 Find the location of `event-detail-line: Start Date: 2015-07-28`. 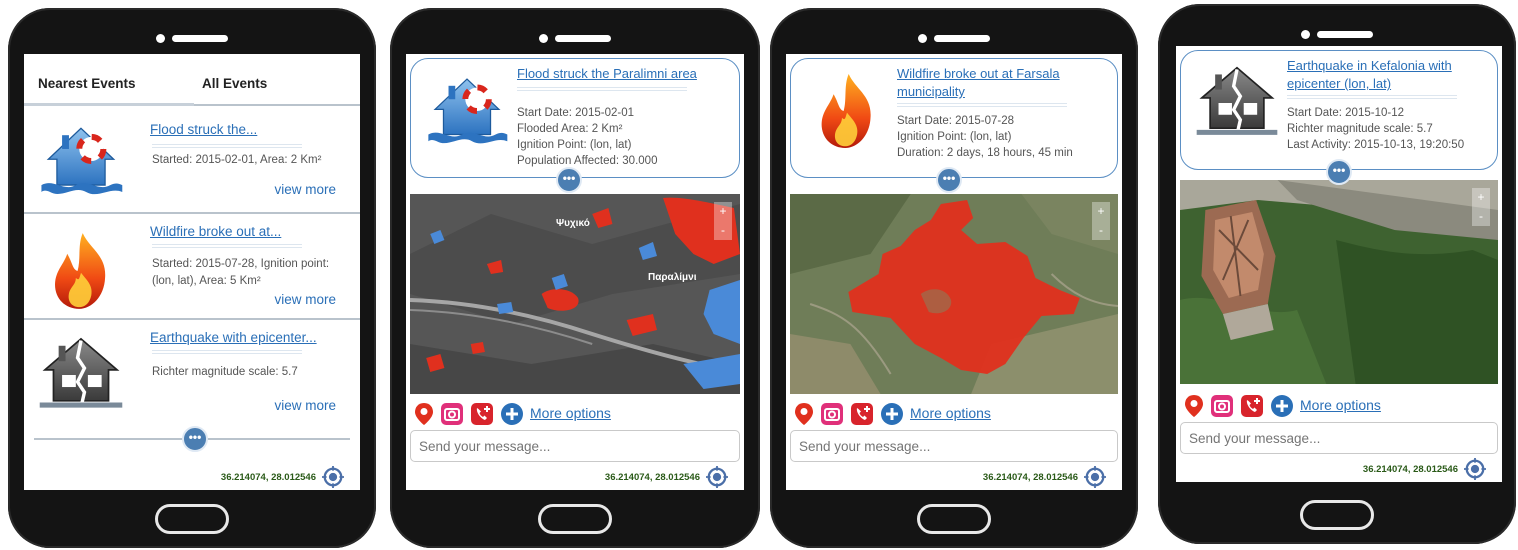

event-detail-line: Start Date: 2015-07-28 is located at coordinates (955, 121).